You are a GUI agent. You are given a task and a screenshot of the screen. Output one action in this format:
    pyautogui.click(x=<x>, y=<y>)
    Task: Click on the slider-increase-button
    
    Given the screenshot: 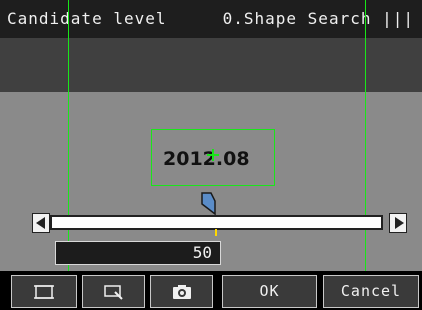 What is the action you would take?
    pyautogui.click(x=398, y=223)
    